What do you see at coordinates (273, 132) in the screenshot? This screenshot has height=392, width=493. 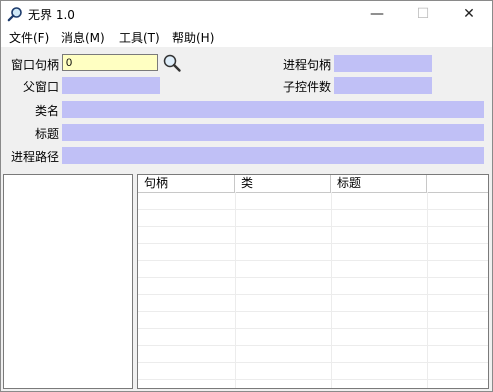 I see `title-field` at bounding box center [273, 132].